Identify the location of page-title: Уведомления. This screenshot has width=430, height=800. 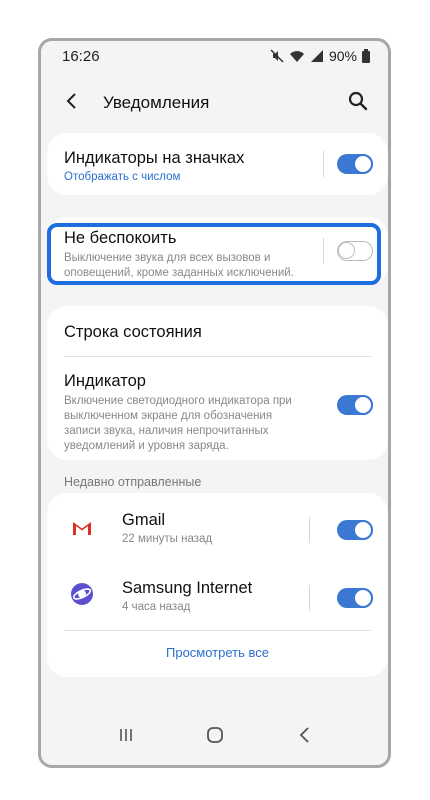
(156, 102).